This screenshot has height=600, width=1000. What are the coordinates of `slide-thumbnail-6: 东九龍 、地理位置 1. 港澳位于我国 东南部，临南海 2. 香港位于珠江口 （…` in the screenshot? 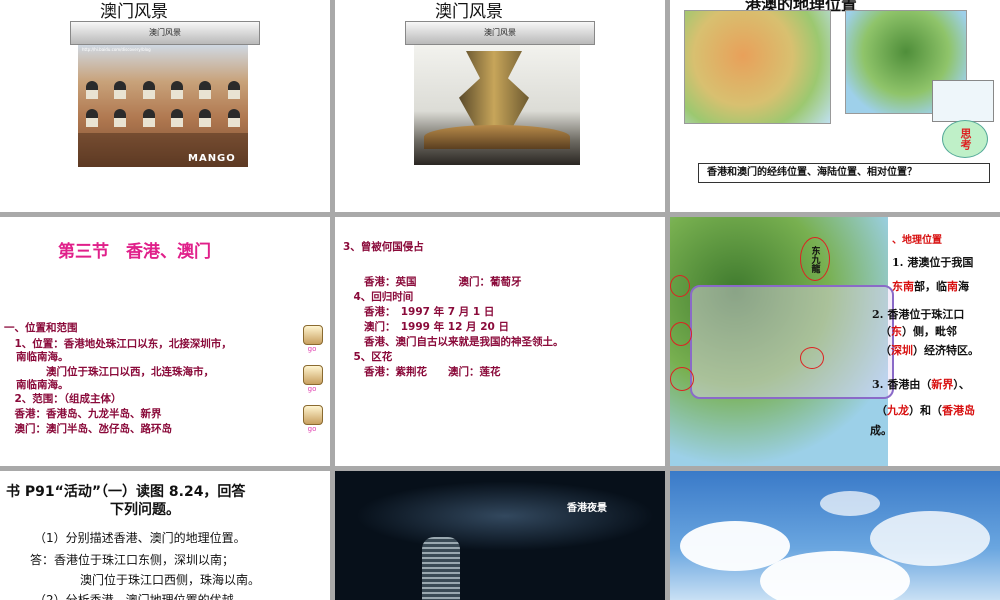 It's located at (835, 341).